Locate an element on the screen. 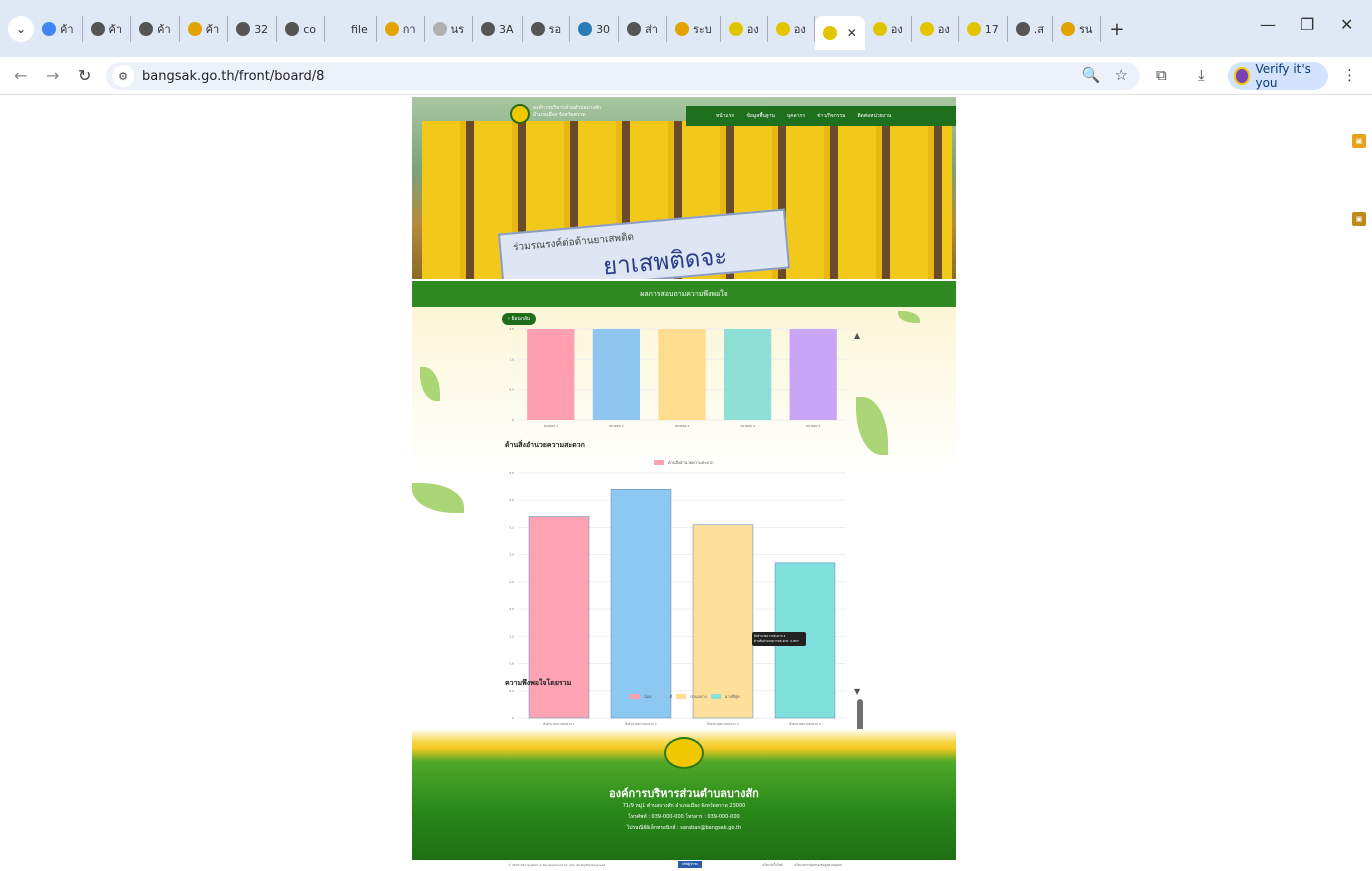  policy-link: นโยบายเว็บไซต์ is located at coordinates (772, 865).